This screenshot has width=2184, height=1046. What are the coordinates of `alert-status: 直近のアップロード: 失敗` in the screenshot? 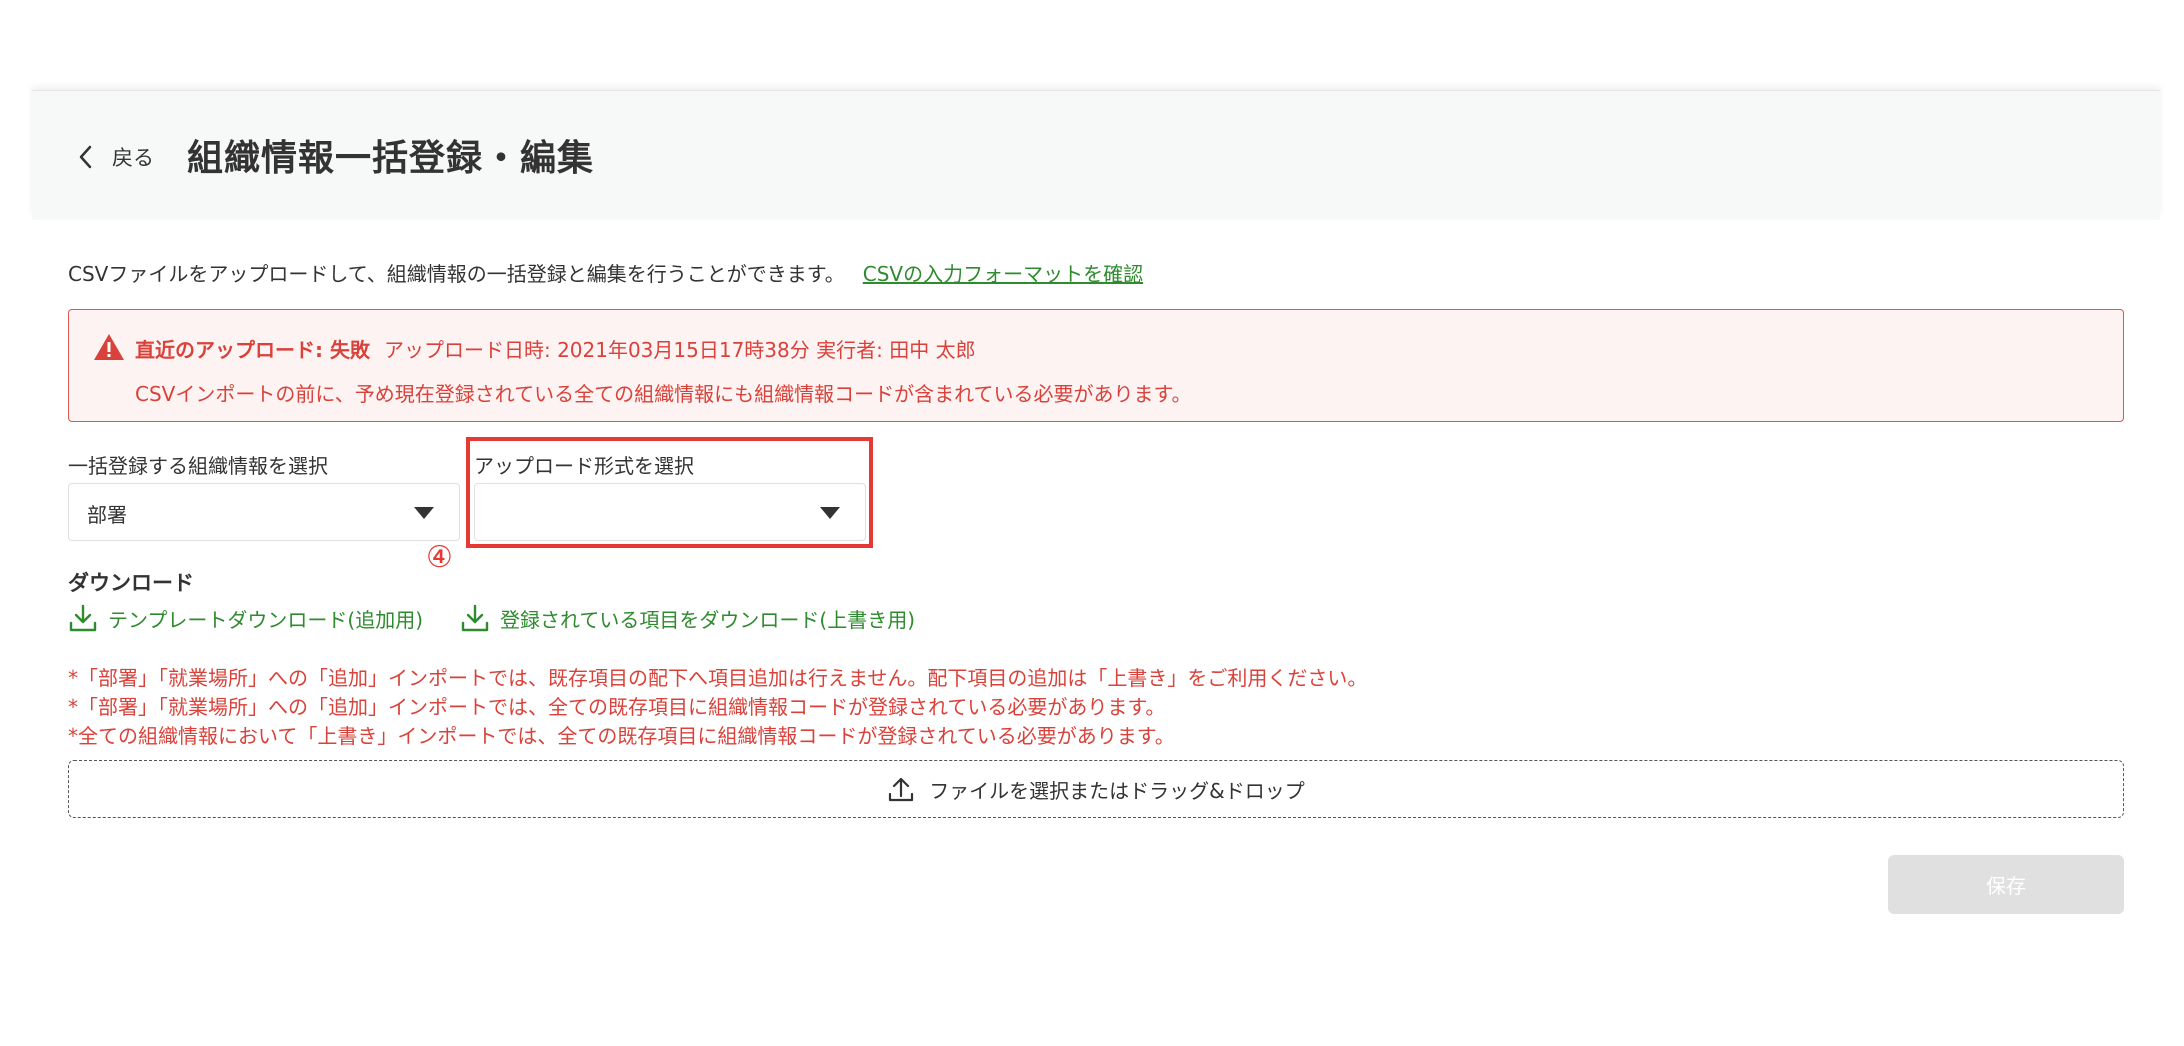 It's located at (252, 350).